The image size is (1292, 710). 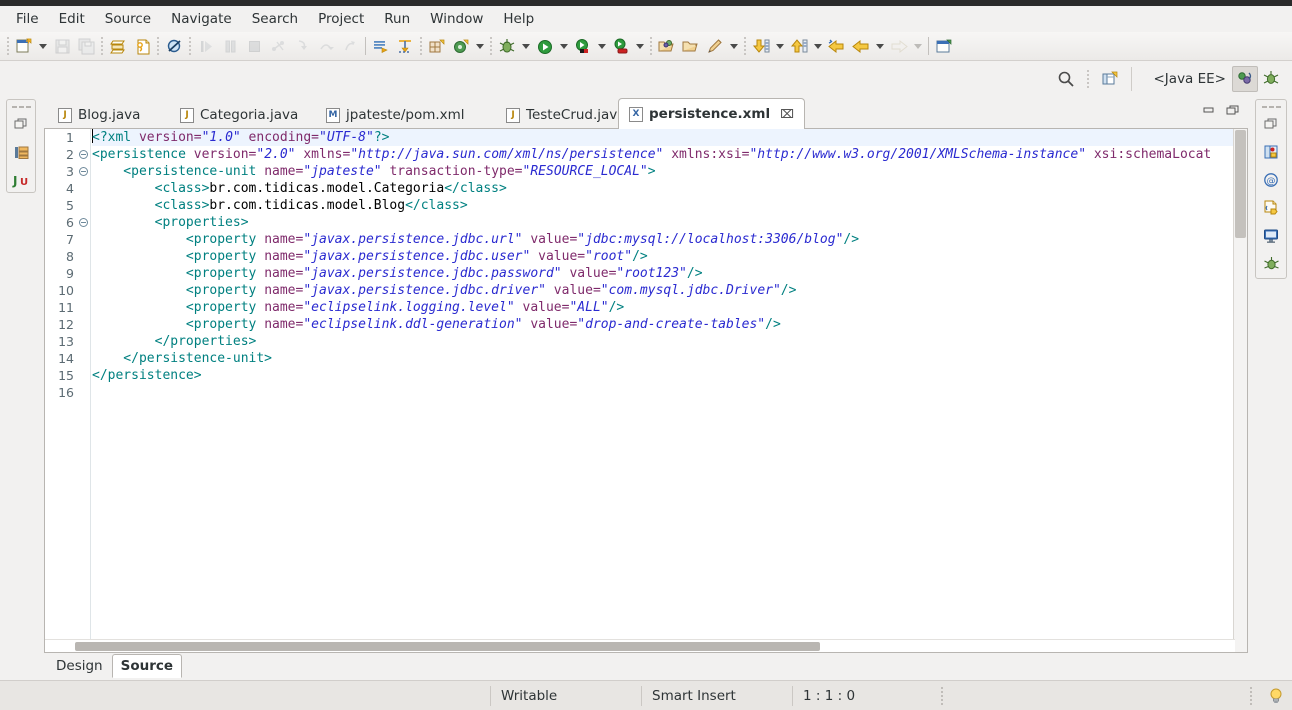 What do you see at coordinates (585, 171) in the screenshot?
I see `code-token: "RESOURCE_LOCAL"` at bounding box center [585, 171].